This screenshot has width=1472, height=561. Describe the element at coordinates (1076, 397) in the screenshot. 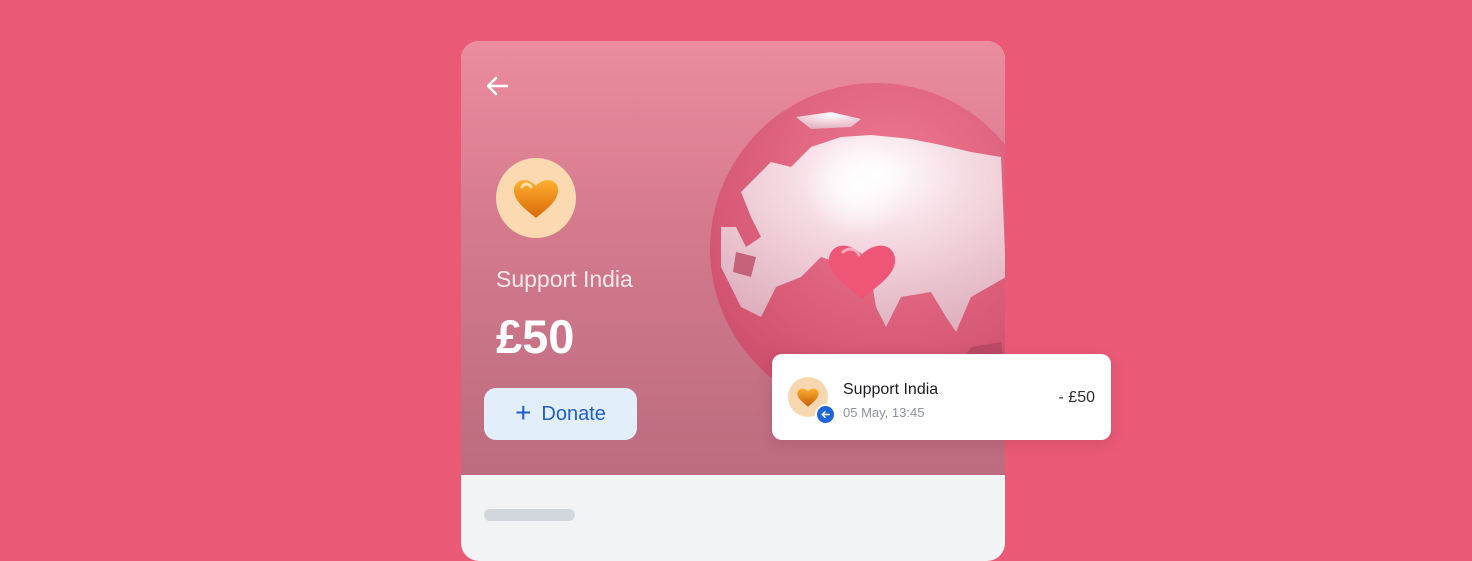

I see `transaction-amount: - £50` at that location.